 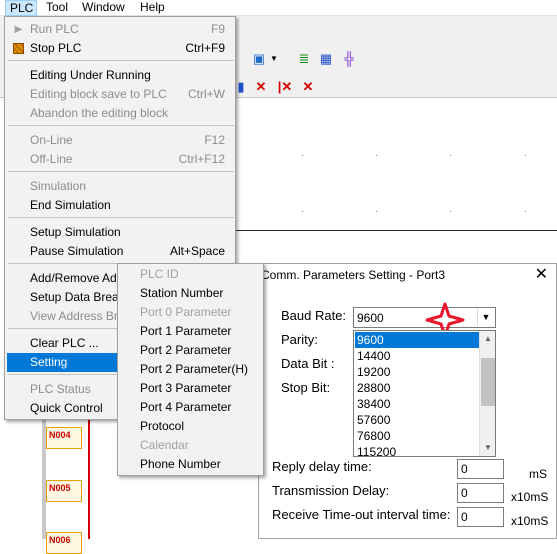 I want to click on stop-icon, so click(x=18, y=48).